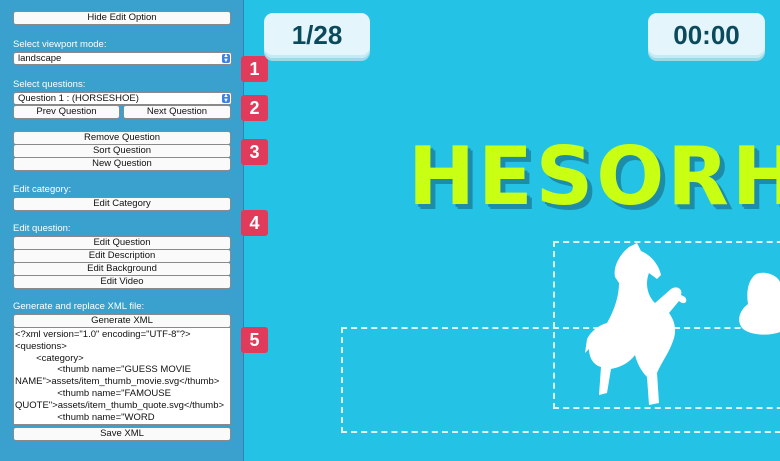 This screenshot has width=780, height=461. What do you see at coordinates (254, 223) in the screenshot?
I see `step-badge-4: 4` at bounding box center [254, 223].